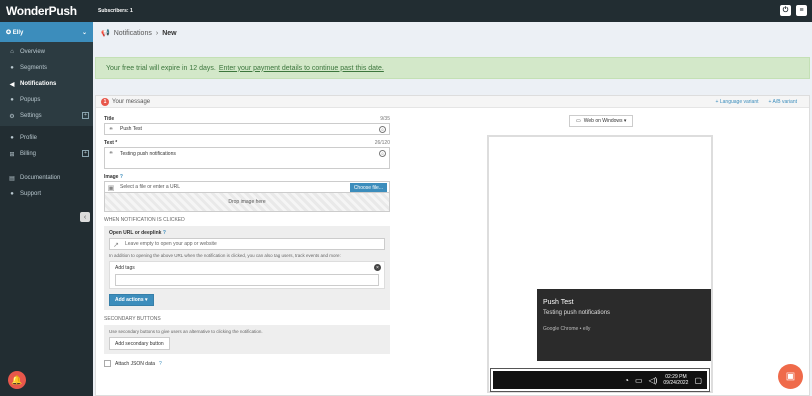 The height and width of the screenshot is (396, 812). I want to click on power-icon: ⏻, so click(785, 10).